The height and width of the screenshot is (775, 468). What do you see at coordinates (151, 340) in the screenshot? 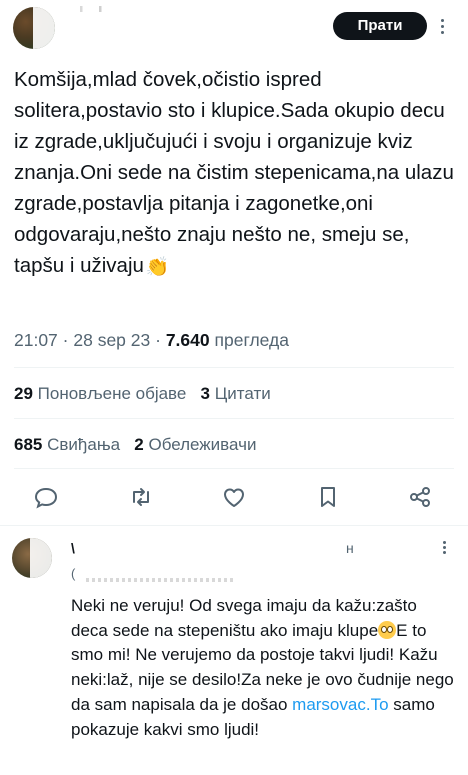
I see `post-meta: 21:07 · 28 sep 23 · 7.640 прегледа` at bounding box center [151, 340].